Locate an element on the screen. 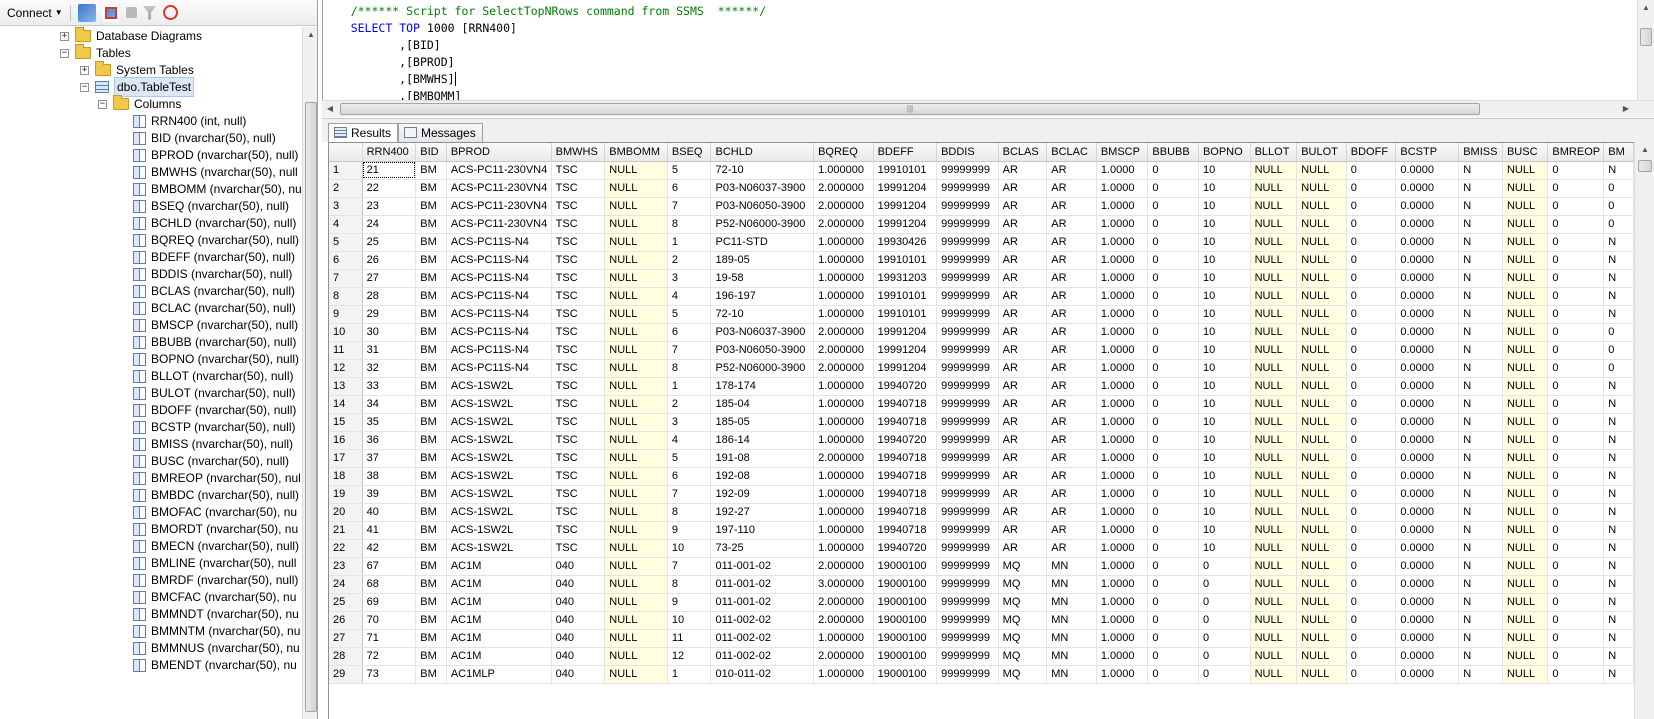  grid-cell: 011-002-02 is located at coordinates (762, 620).